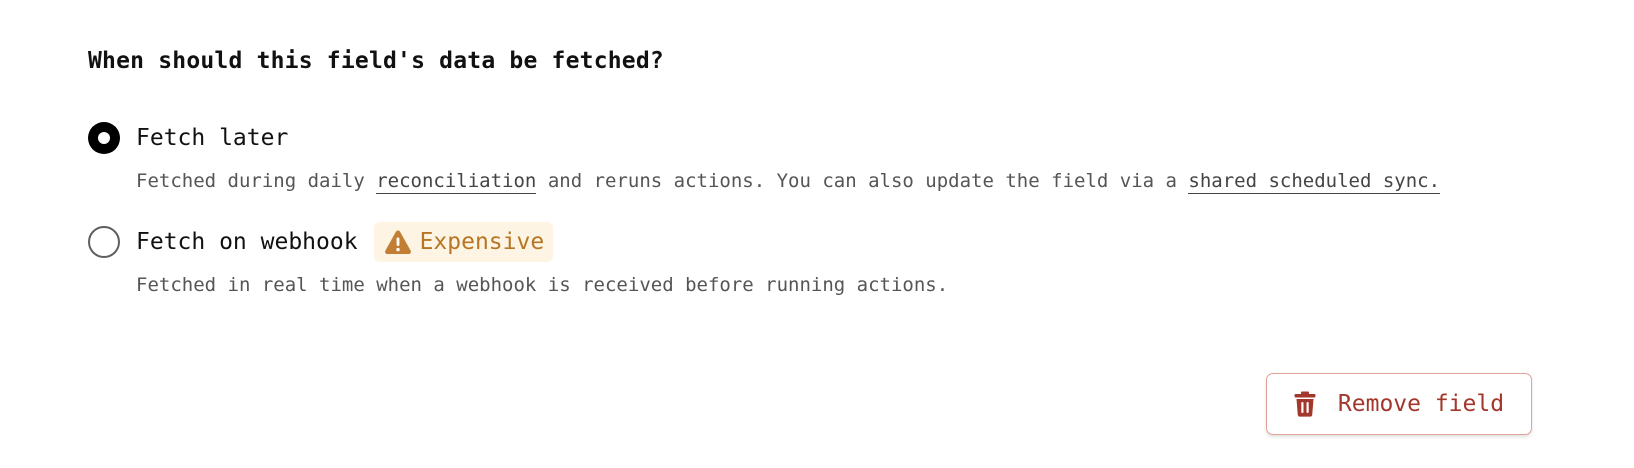  I want to click on expensive-badge: Expensive, so click(463, 242).